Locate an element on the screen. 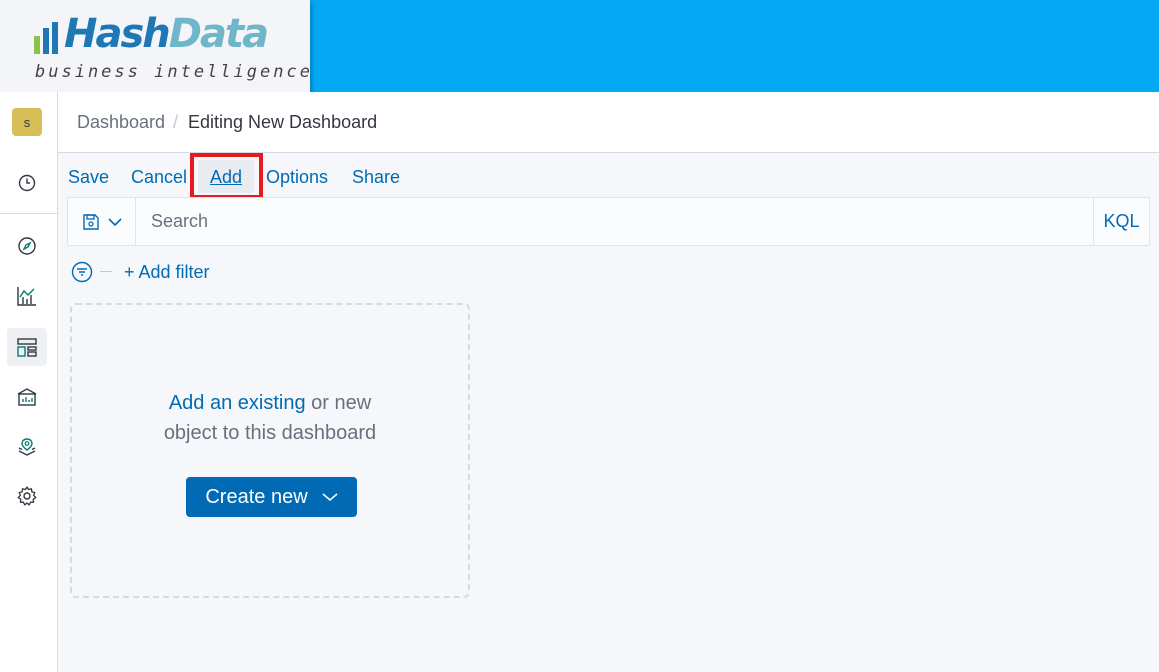 Image resolution: width=1159 pixels, height=672 pixels. logo-tagline: business intelligence is located at coordinates (174, 72).